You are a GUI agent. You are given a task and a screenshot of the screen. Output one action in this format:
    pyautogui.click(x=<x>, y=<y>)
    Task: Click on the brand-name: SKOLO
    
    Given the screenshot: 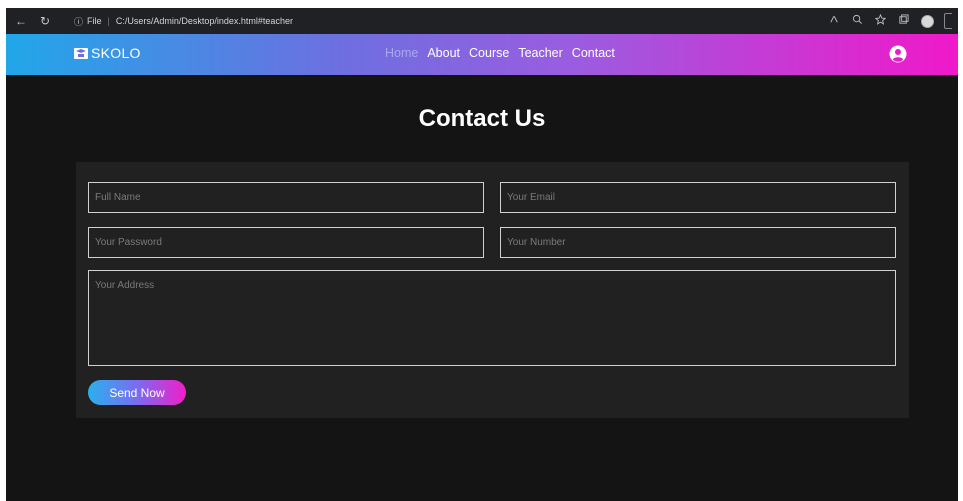 What is the action you would take?
    pyautogui.click(x=116, y=53)
    